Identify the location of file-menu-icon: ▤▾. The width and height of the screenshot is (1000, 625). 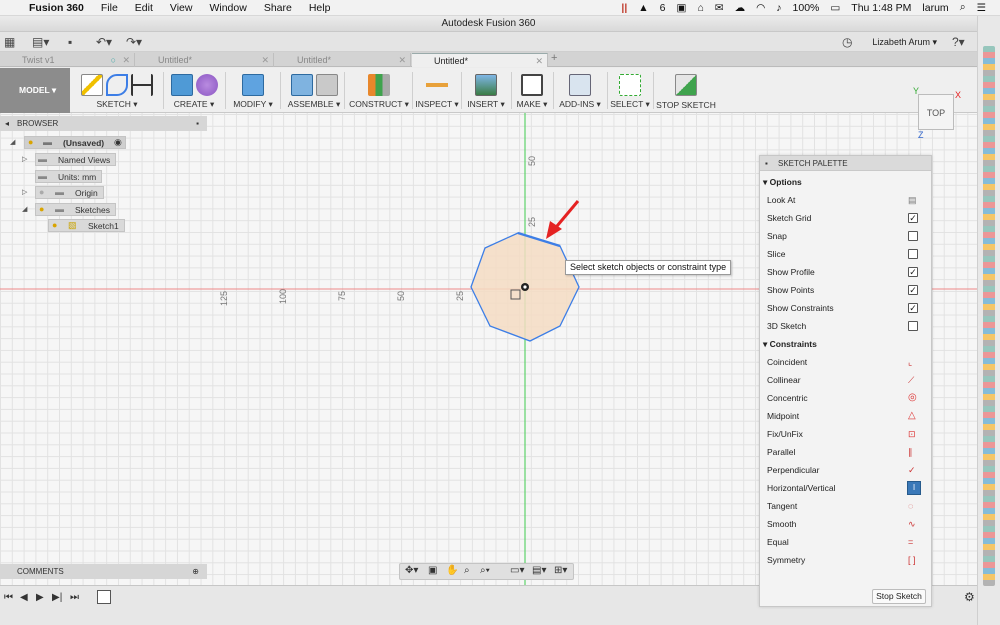
(40, 42).